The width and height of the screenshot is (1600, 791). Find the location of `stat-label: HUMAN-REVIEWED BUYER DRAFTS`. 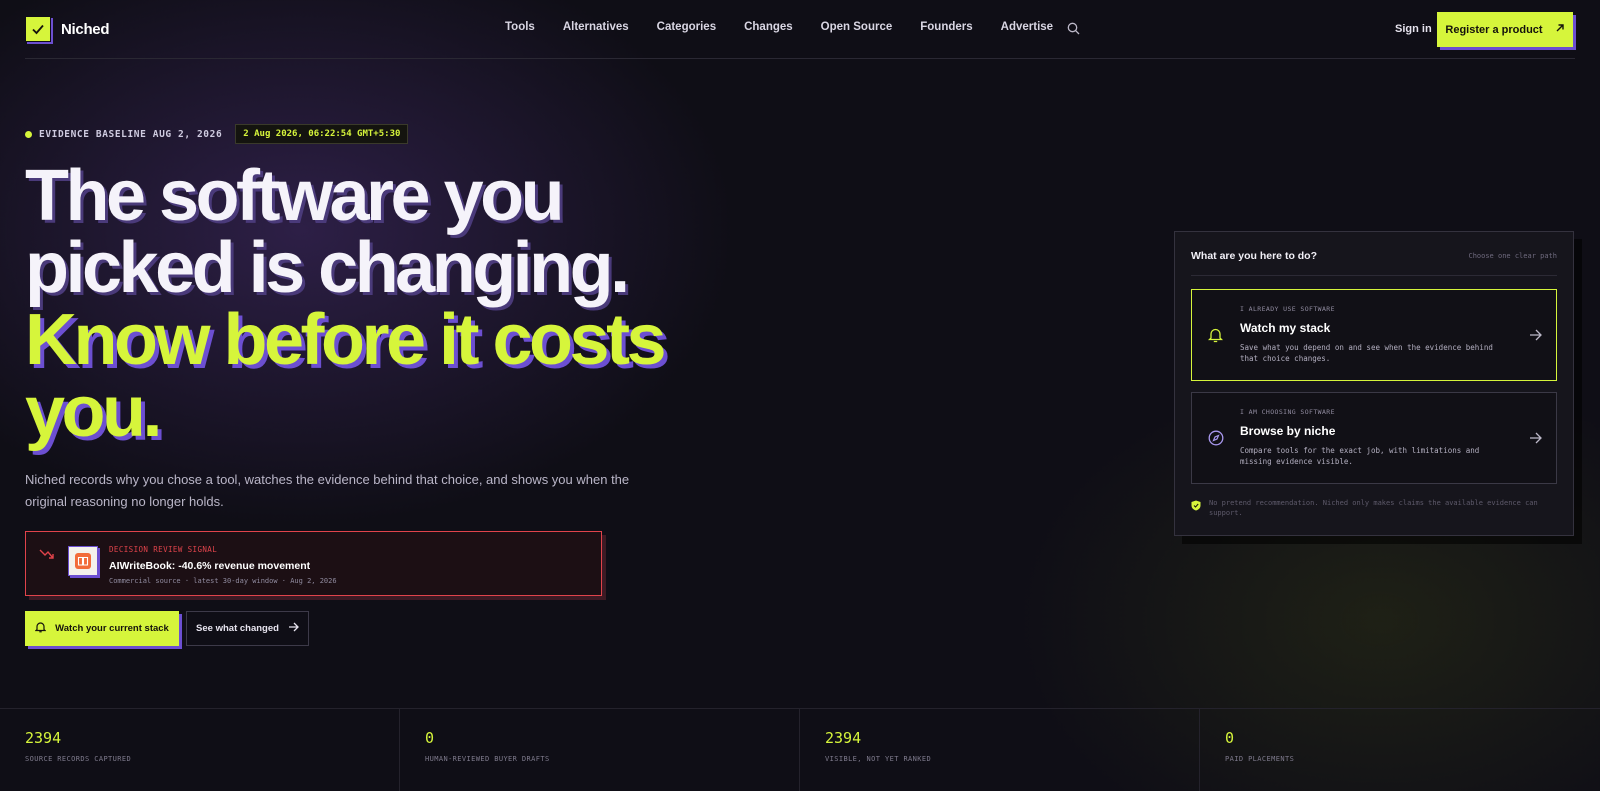

stat-label: HUMAN-REVIEWED BUYER DRAFTS is located at coordinates (487, 759).